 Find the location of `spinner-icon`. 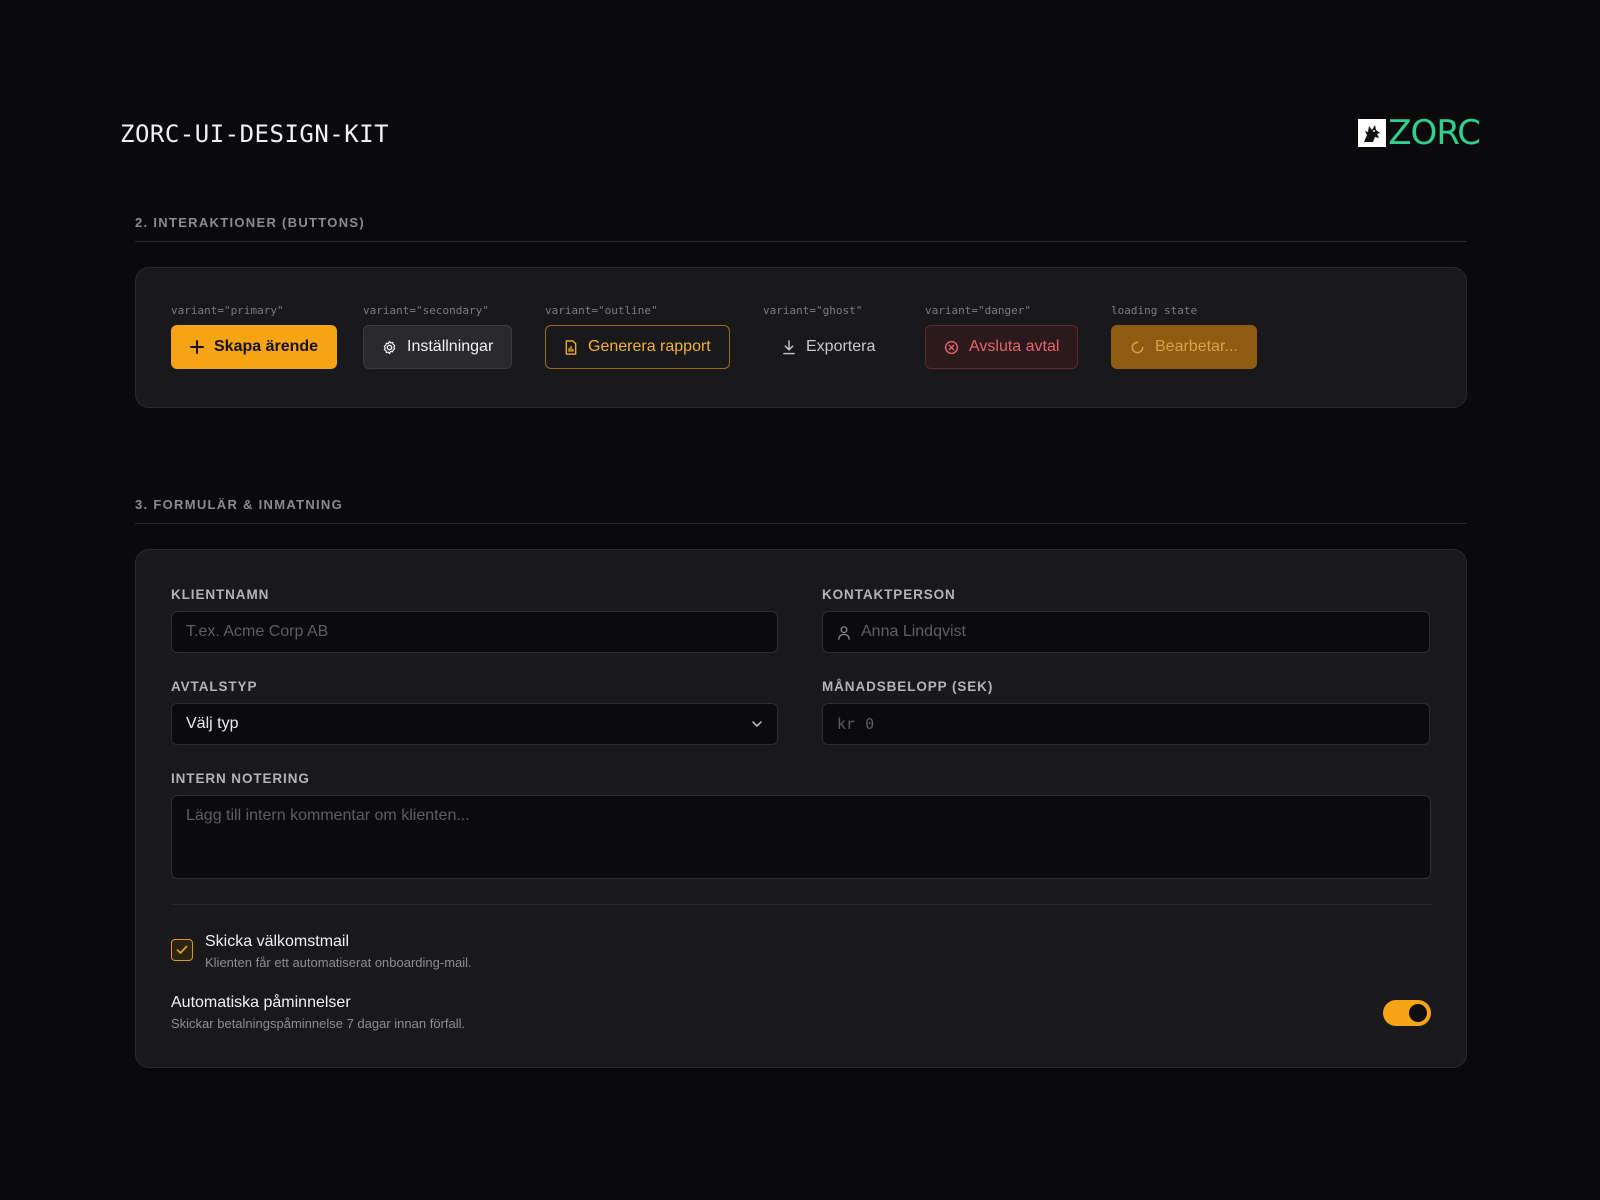

spinner-icon is located at coordinates (1137, 347).